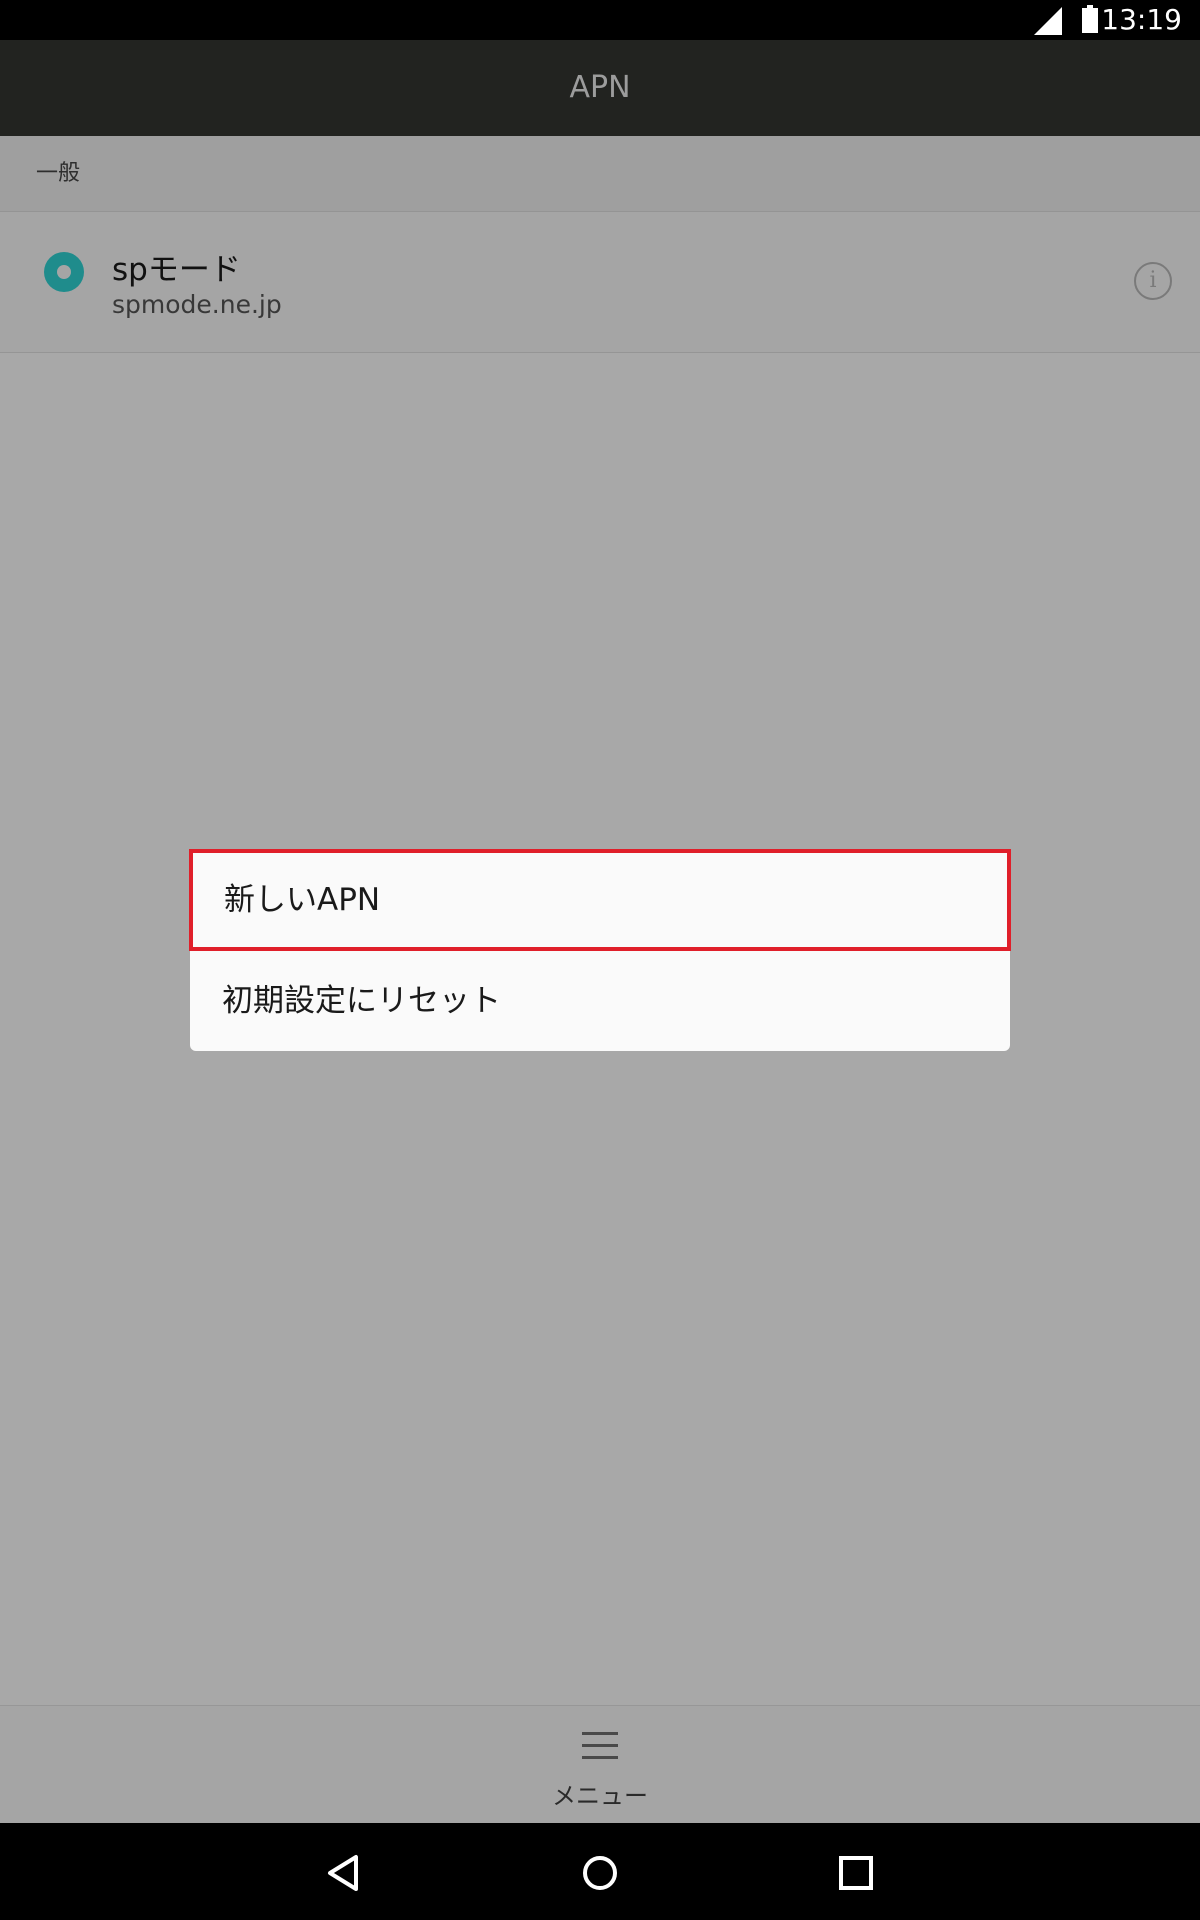 Image resolution: width=1200 pixels, height=1920 pixels. I want to click on info-icon: i, so click(1153, 281).